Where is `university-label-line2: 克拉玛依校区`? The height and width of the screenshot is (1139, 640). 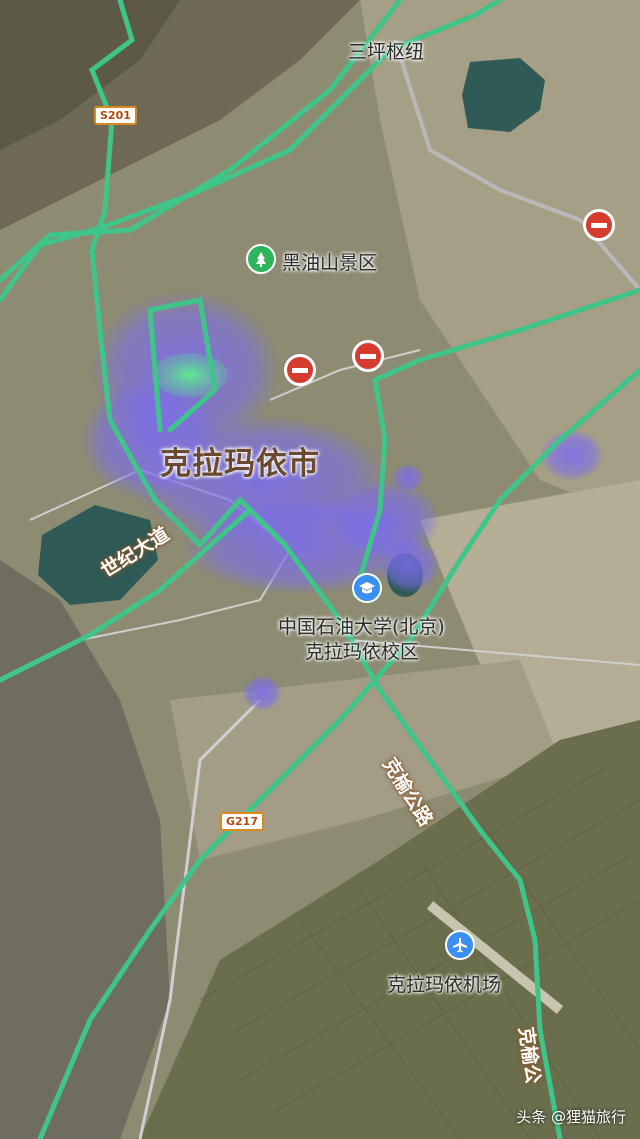 university-label-line2: 克拉玛依校区 is located at coordinates (362, 650).